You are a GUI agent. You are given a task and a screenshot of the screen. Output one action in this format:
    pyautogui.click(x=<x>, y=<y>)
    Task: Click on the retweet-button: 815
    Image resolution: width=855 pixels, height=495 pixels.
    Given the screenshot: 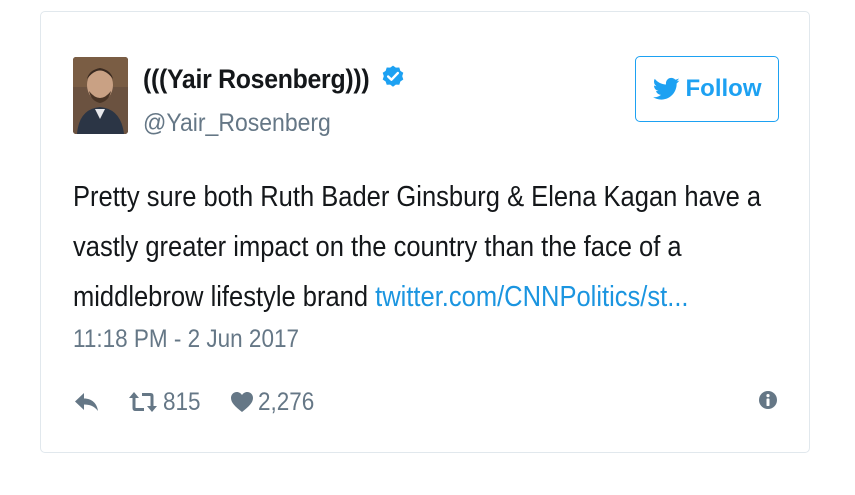 What is the action you would take?
    pyautogui.click(x=166, y=402)
    